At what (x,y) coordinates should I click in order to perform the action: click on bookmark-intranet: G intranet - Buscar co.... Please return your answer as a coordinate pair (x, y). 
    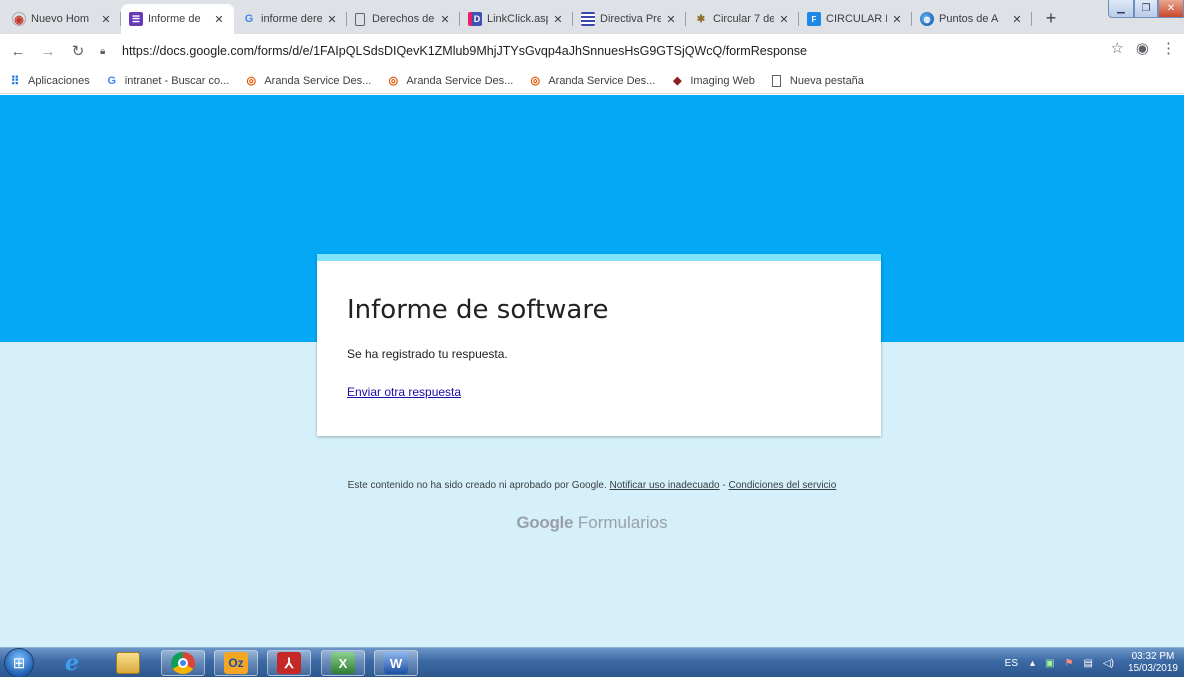
    Looking at the image, I should click on (167, 81).